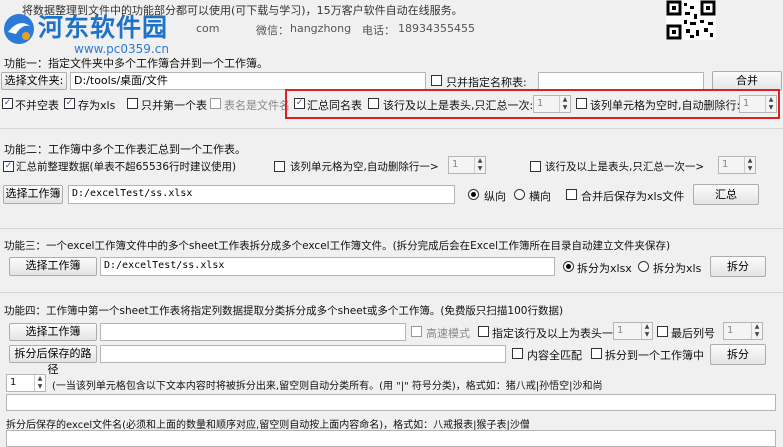 The height and width of the screenshot is (447, 783). What do you see at coordinates (136, 63) in the screenshot?
I see `feature1-title: 功能一：指定文件夹中多个工作簿合并到一个工作簿。` at bounding box center [136, 63].